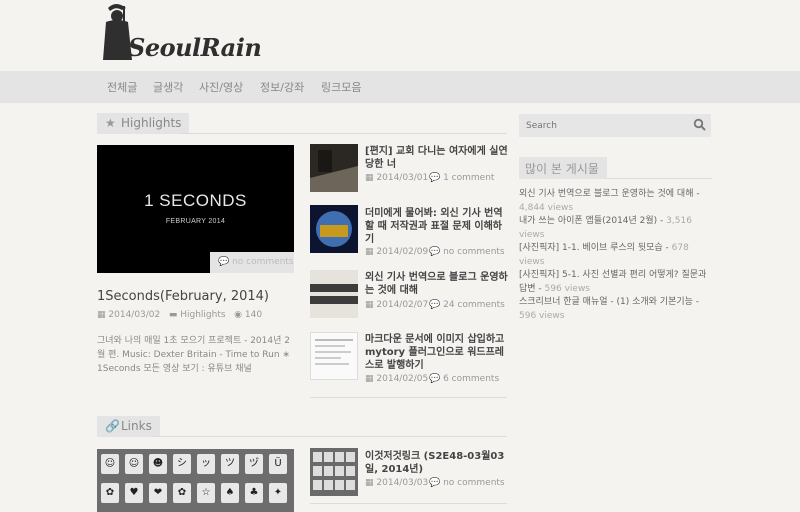 Image resolution: width=800 pixels, height=512 pixels. I want to click on popular-post-link: 스크리브너 한글 매뉴얼 - (1) 소개와 기본기능, so click(606, 302).